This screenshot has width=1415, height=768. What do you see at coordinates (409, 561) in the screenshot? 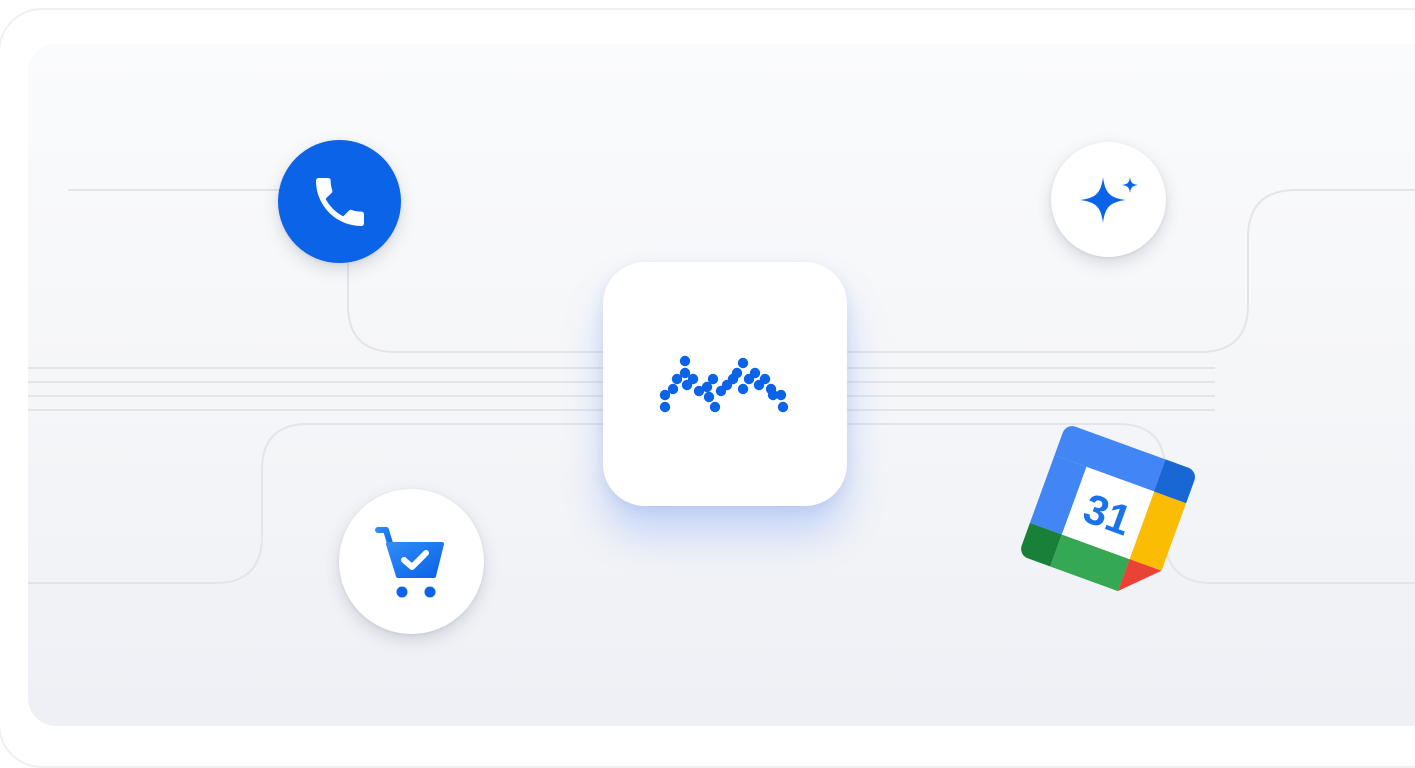
I see `shopping-cart-check-icon` at bounding box center [409, 561].